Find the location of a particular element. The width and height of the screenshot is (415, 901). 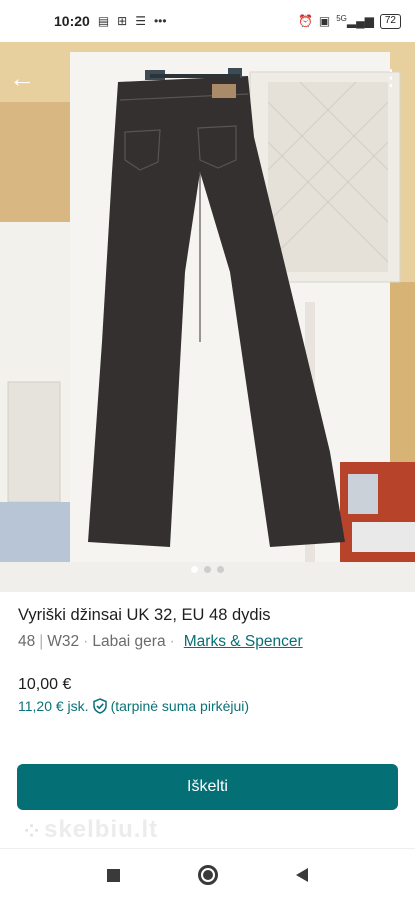

more-options-button: ⋮ is located at coordinates (391, 78).